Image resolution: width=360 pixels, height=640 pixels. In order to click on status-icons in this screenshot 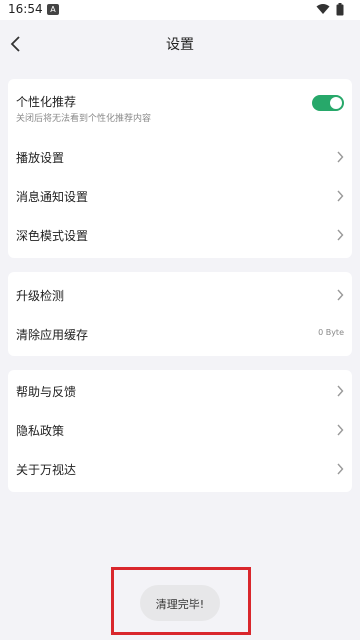, I will do `click(332, 10)`.